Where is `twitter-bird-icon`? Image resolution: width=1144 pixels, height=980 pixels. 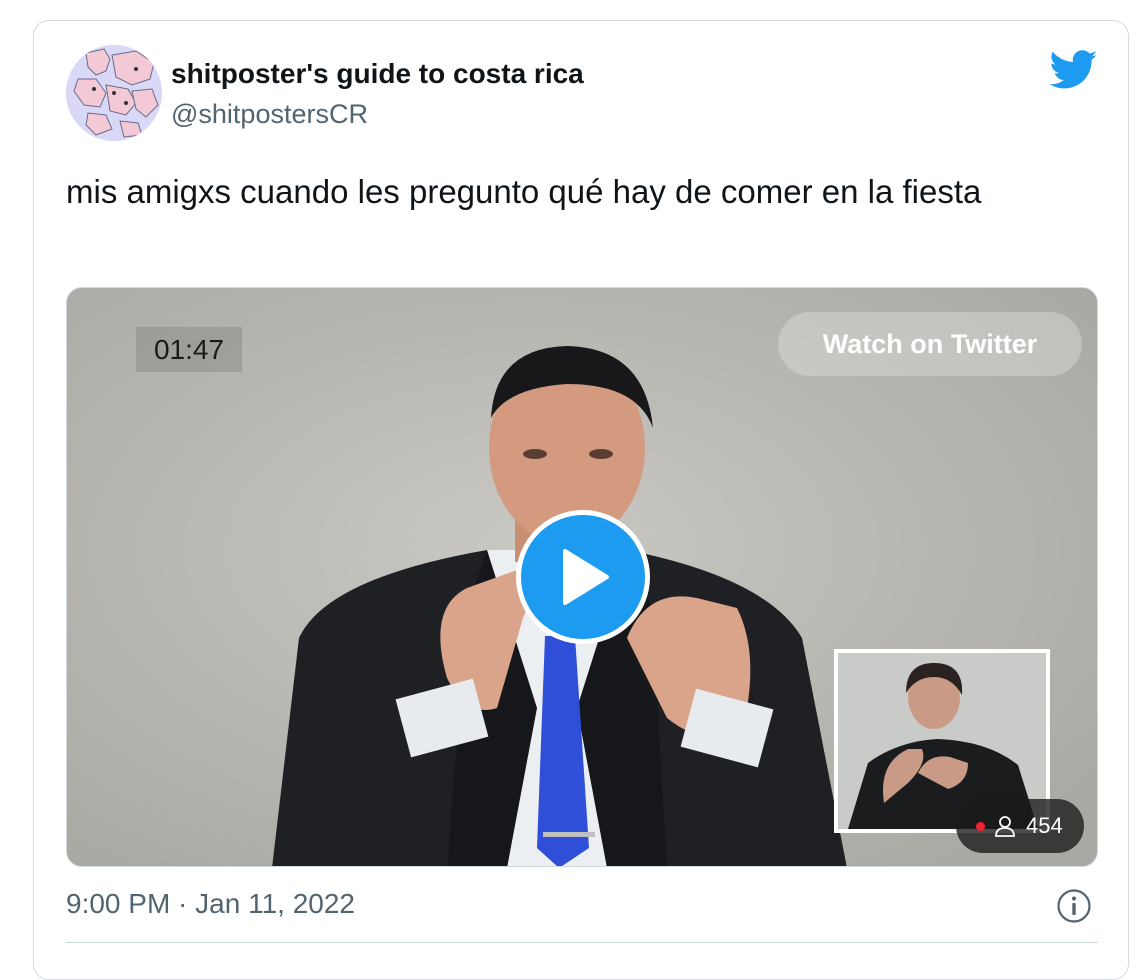 twitter-bird-icon is located at coordinates (1073, 70).